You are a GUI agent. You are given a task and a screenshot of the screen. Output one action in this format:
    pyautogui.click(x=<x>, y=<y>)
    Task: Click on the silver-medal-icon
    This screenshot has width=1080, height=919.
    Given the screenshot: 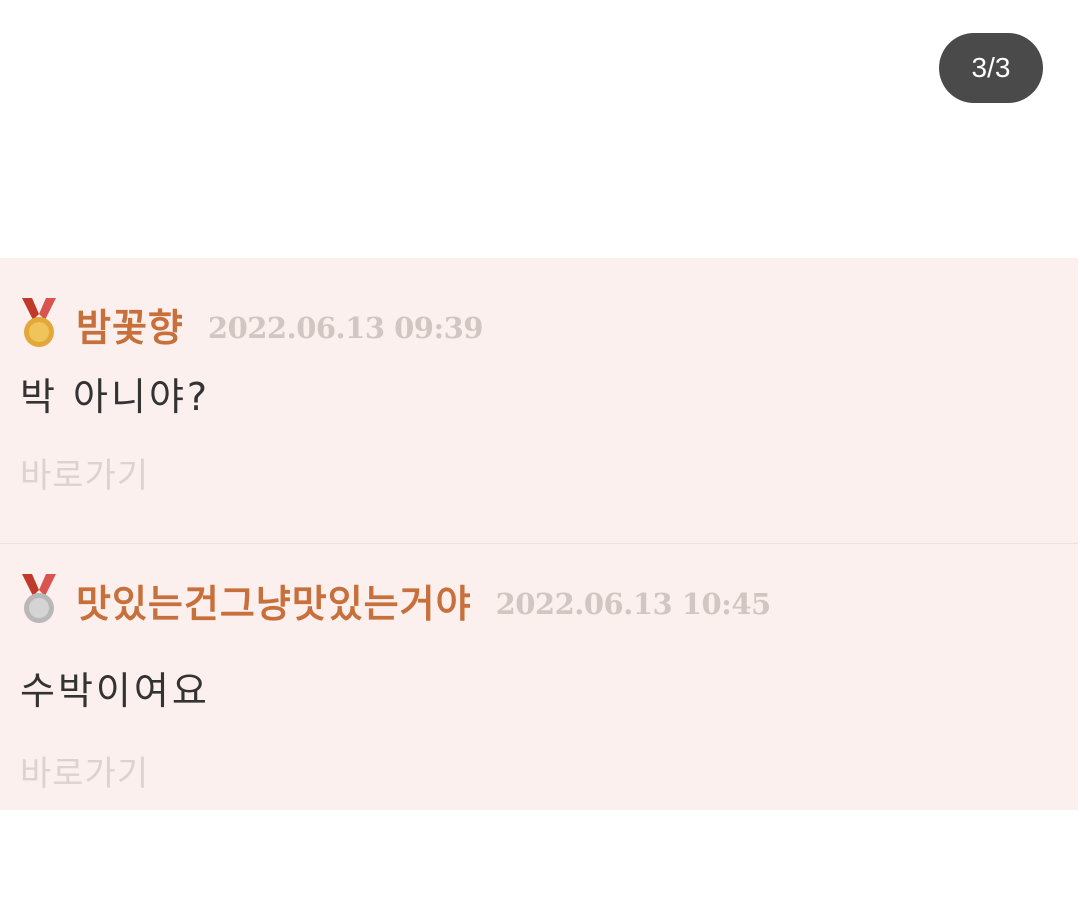 What is the action you would take?
    pyautogui.click(x=39, y=598)
    